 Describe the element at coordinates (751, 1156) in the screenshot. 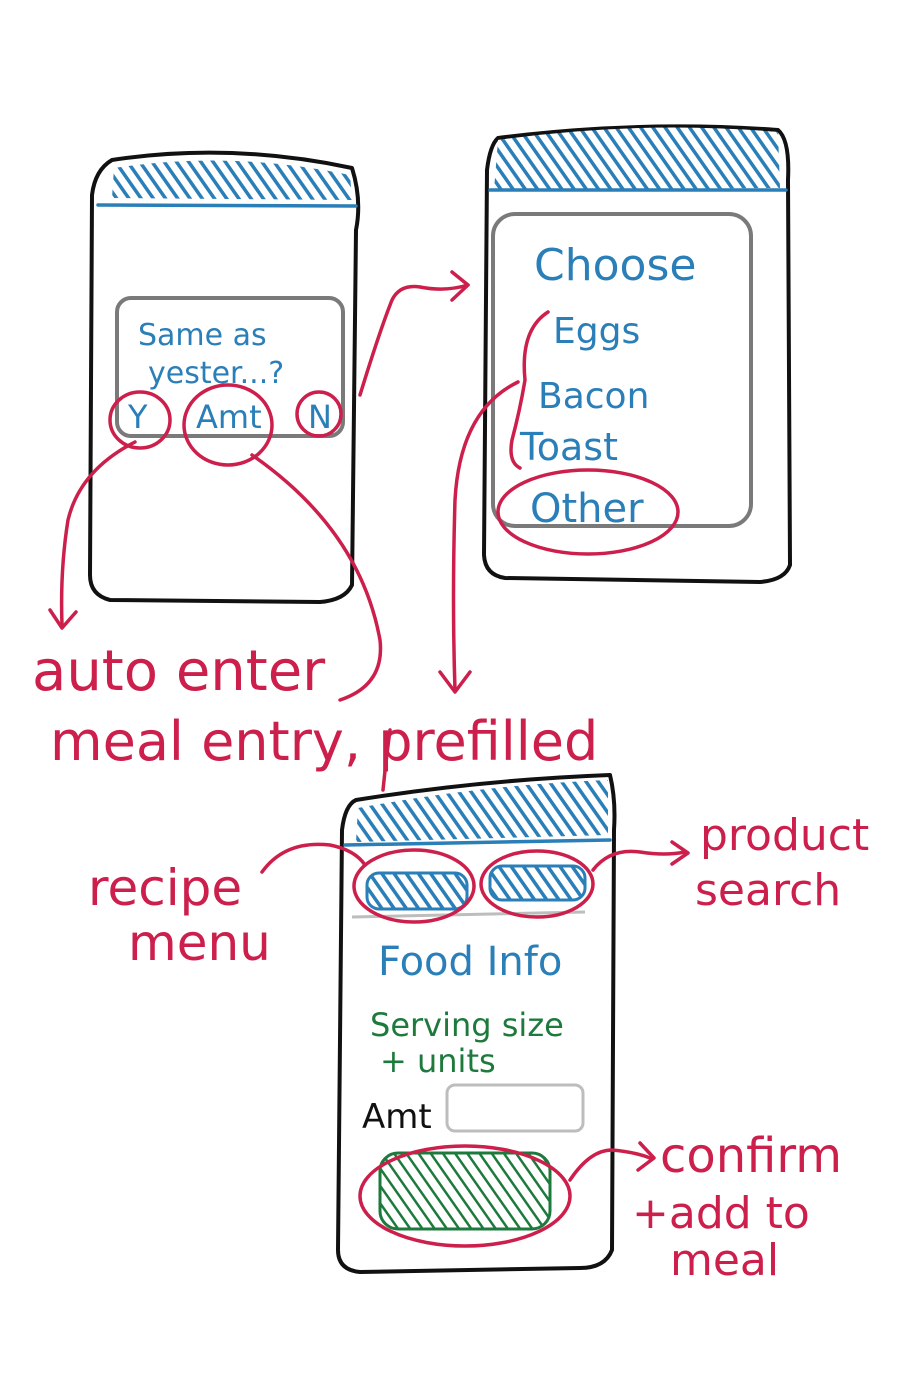

I see `confirm-note-1: confirm` at that location.